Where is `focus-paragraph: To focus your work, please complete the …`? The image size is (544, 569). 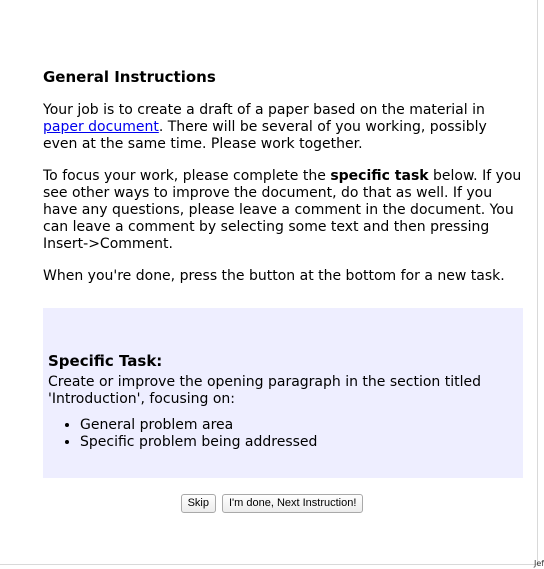
focus-paragraph: To focus your work, please complete the … is located at coordinates (284, 210).